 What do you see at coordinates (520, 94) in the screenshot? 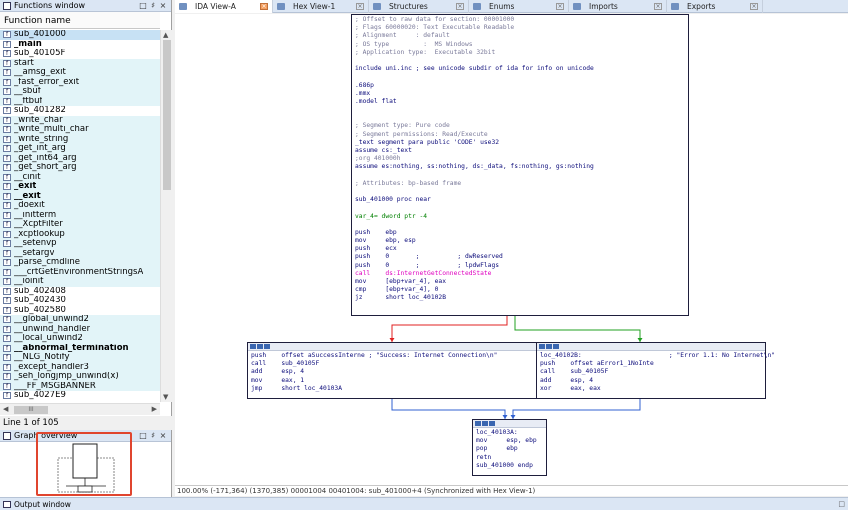
I see `asm-line: .mmx` at bounding box center [520, 94].